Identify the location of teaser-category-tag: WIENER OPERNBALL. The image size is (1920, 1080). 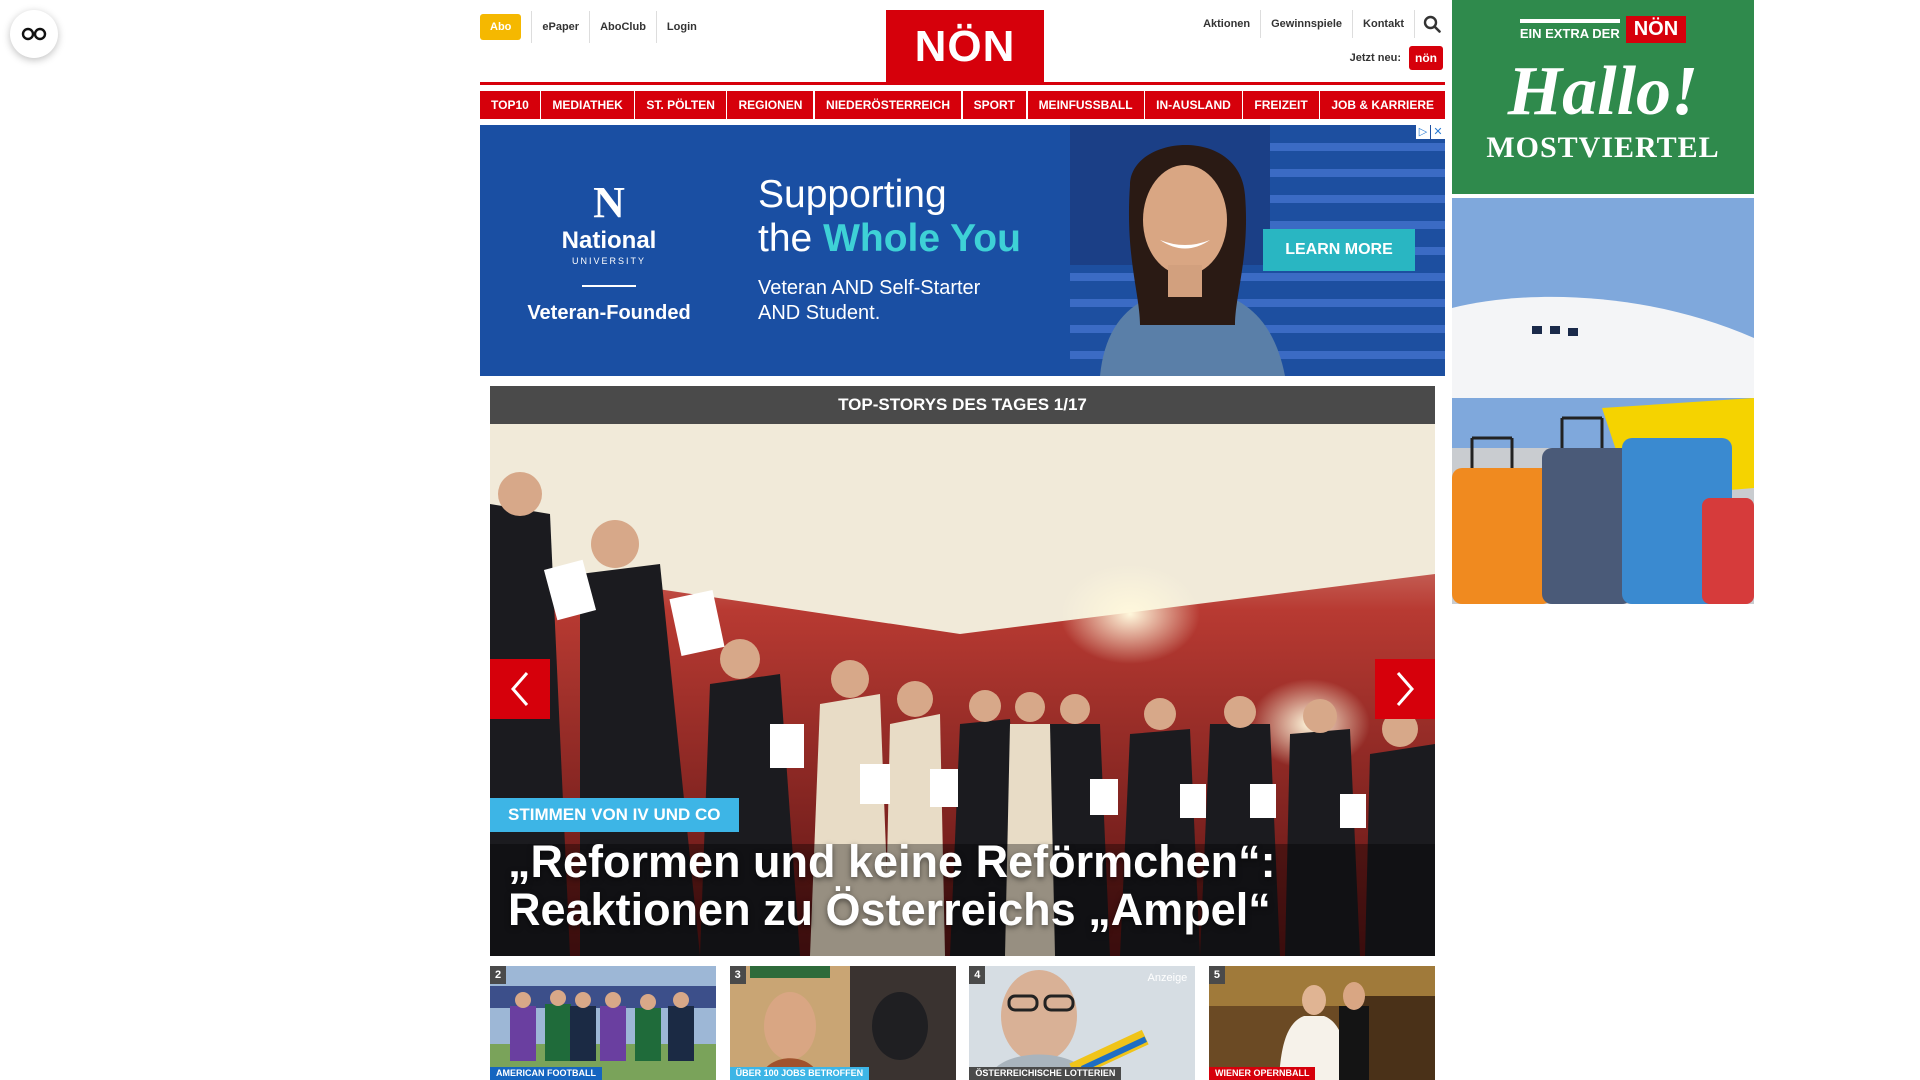
(1262, 1073).